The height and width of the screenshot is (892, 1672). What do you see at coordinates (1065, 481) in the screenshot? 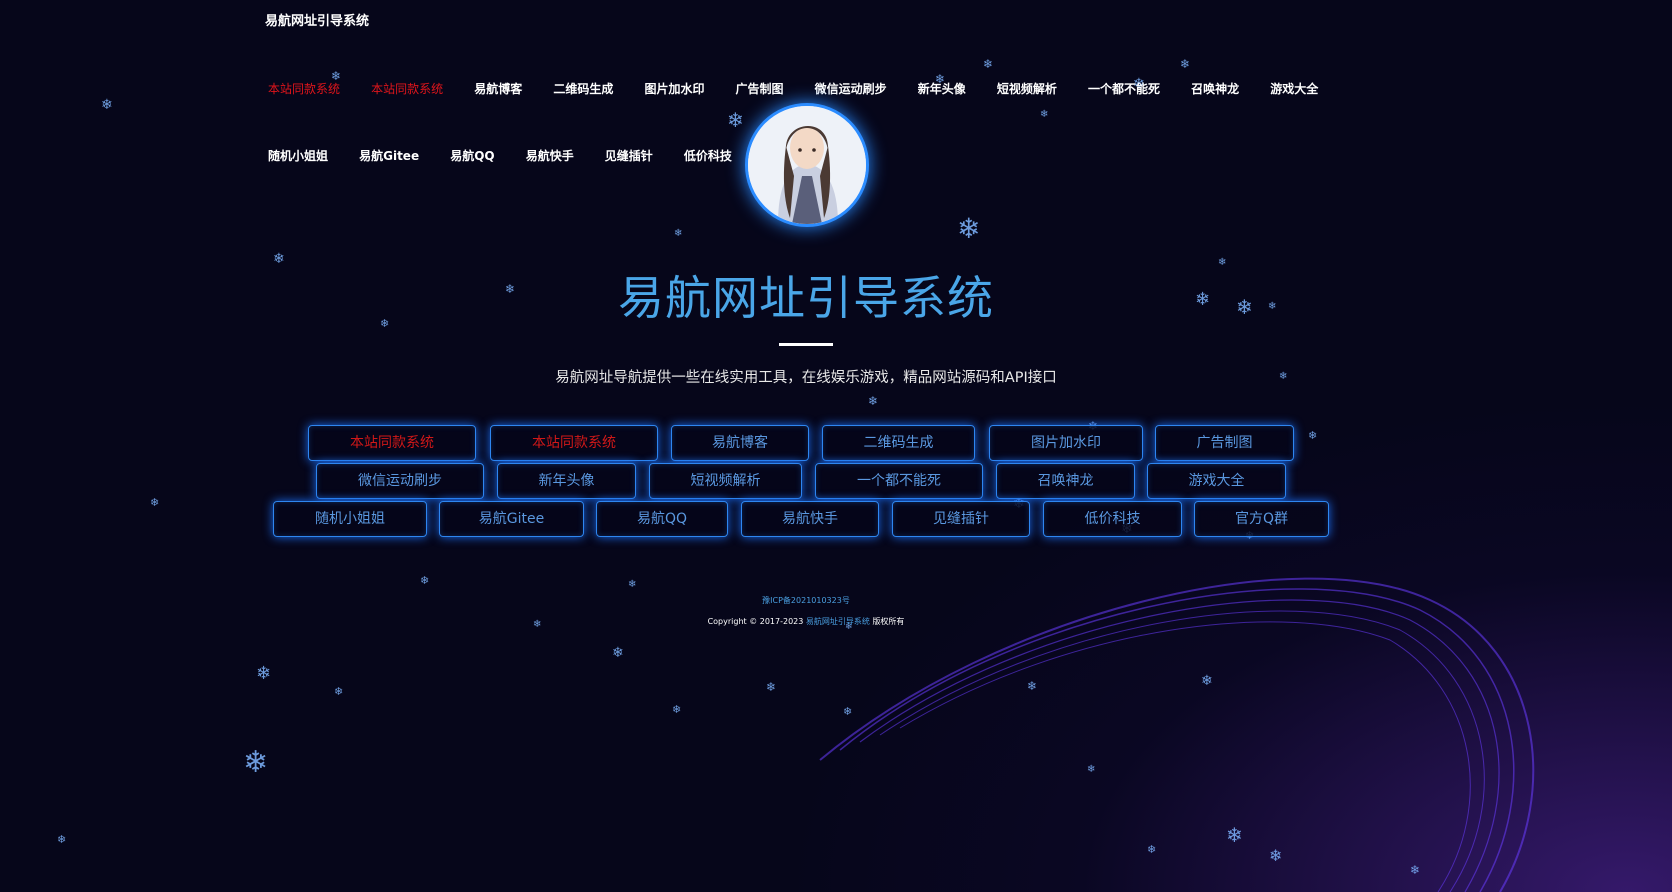
I see `link-button: 召唤神龙` at bounding box center [1065, 481].